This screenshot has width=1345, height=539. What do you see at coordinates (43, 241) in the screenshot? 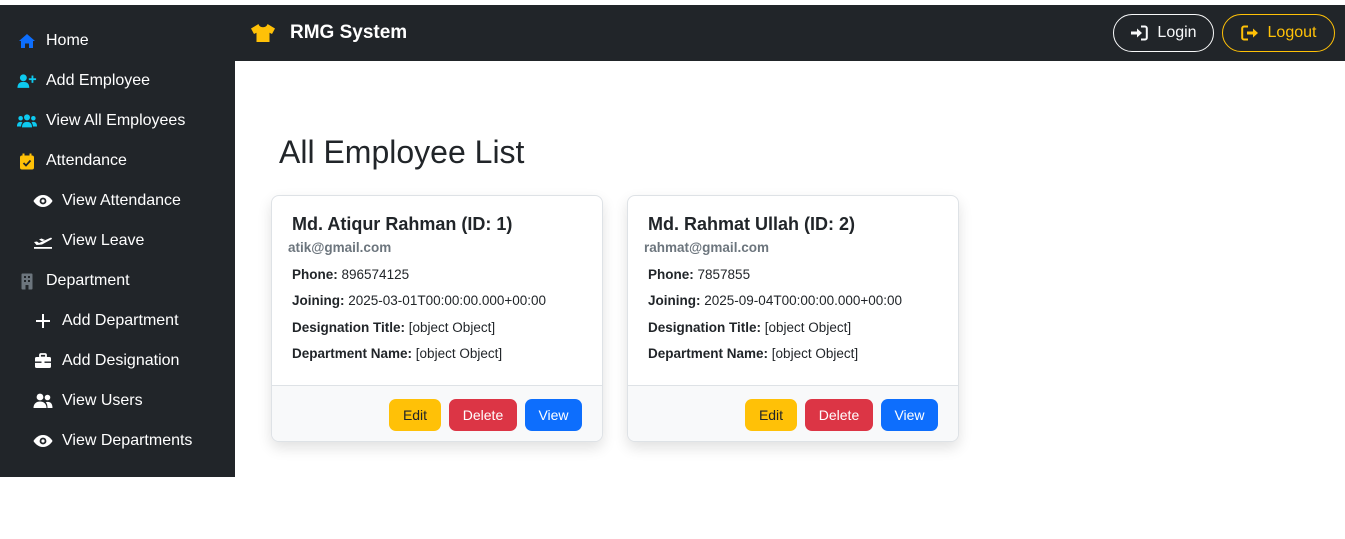
I see `plane-departure-icon` at bounding box center [43, 241].